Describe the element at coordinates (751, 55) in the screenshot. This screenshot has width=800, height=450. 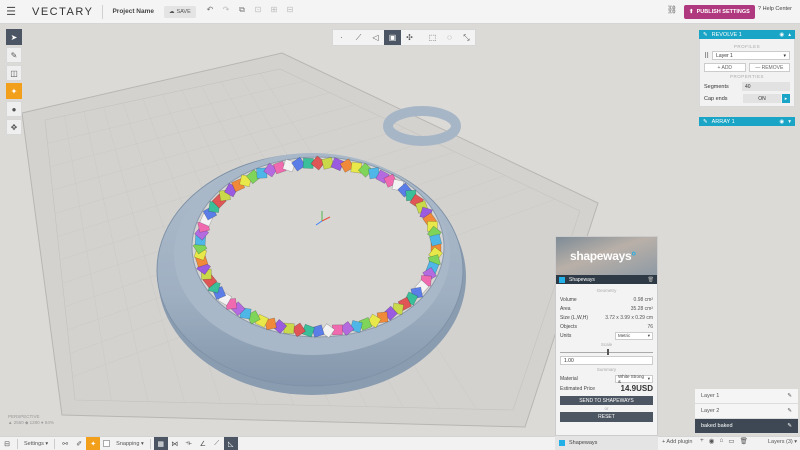
I see `profile-layer-select: Layer 1 ▾` at that location.